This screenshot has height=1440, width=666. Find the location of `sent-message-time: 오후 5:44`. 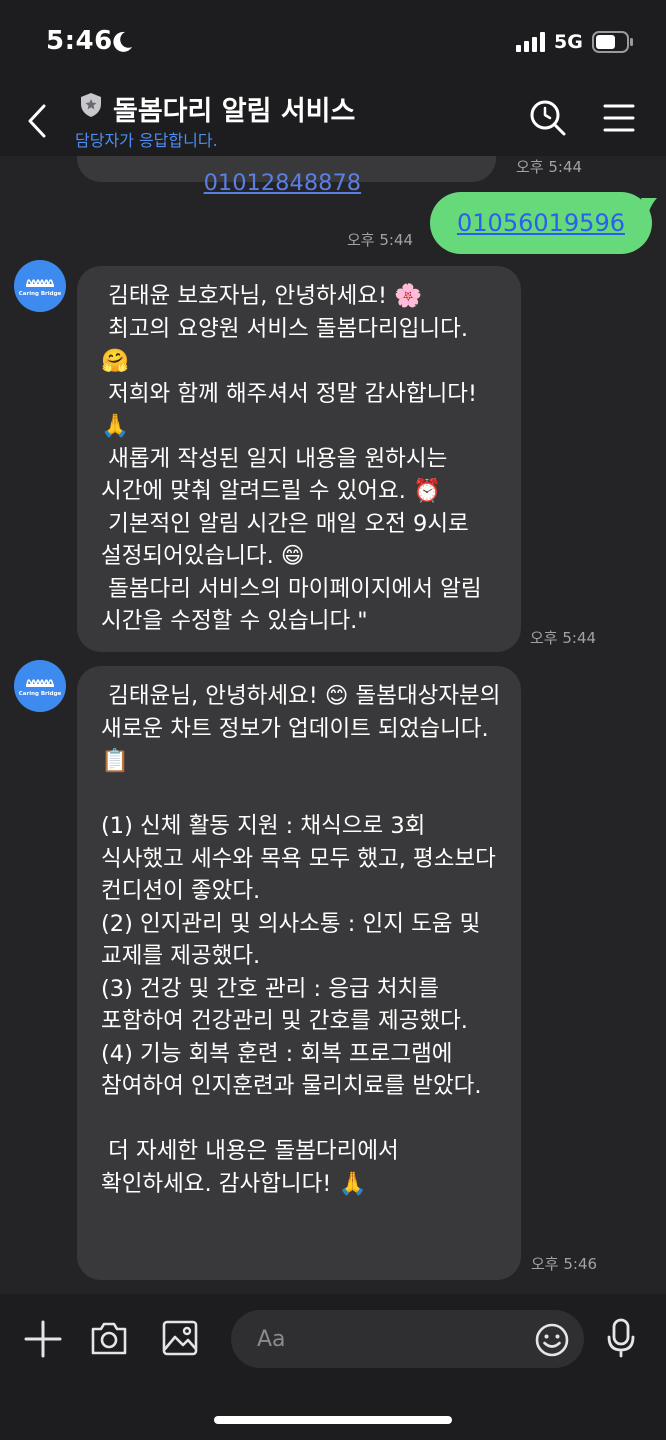

sent-message-time: 오후 5:44 is located at coordinates (380, 240).